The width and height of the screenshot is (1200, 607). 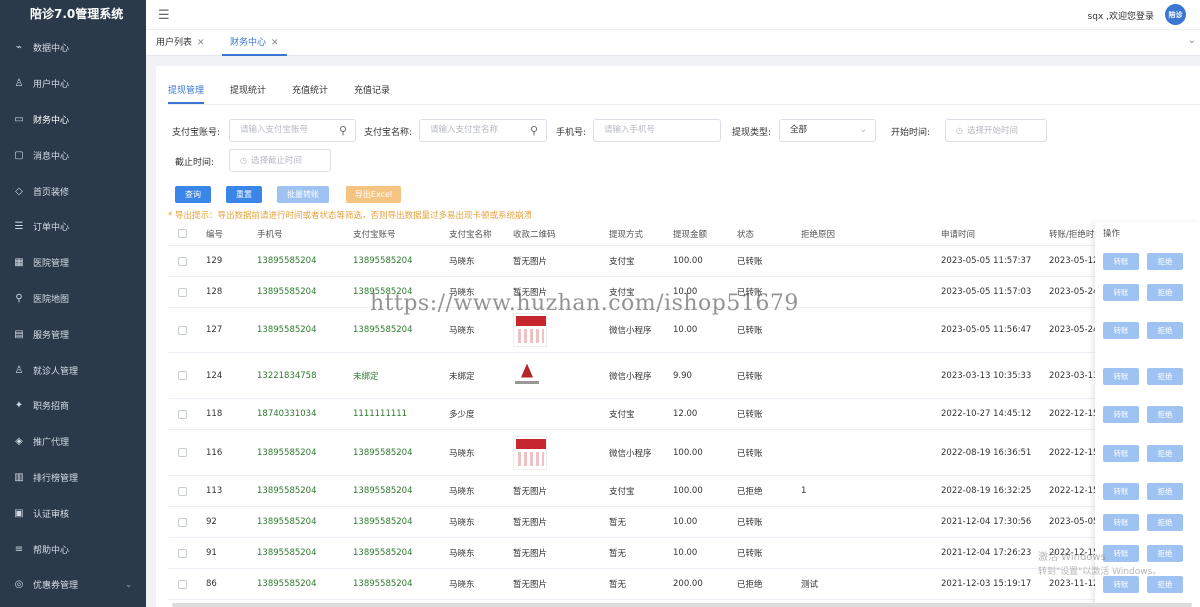 What do you see at coordinates (164, 15) in the screenshot?
I see `menu-toggle-icon: ☰` at bounding box center [164, 15].